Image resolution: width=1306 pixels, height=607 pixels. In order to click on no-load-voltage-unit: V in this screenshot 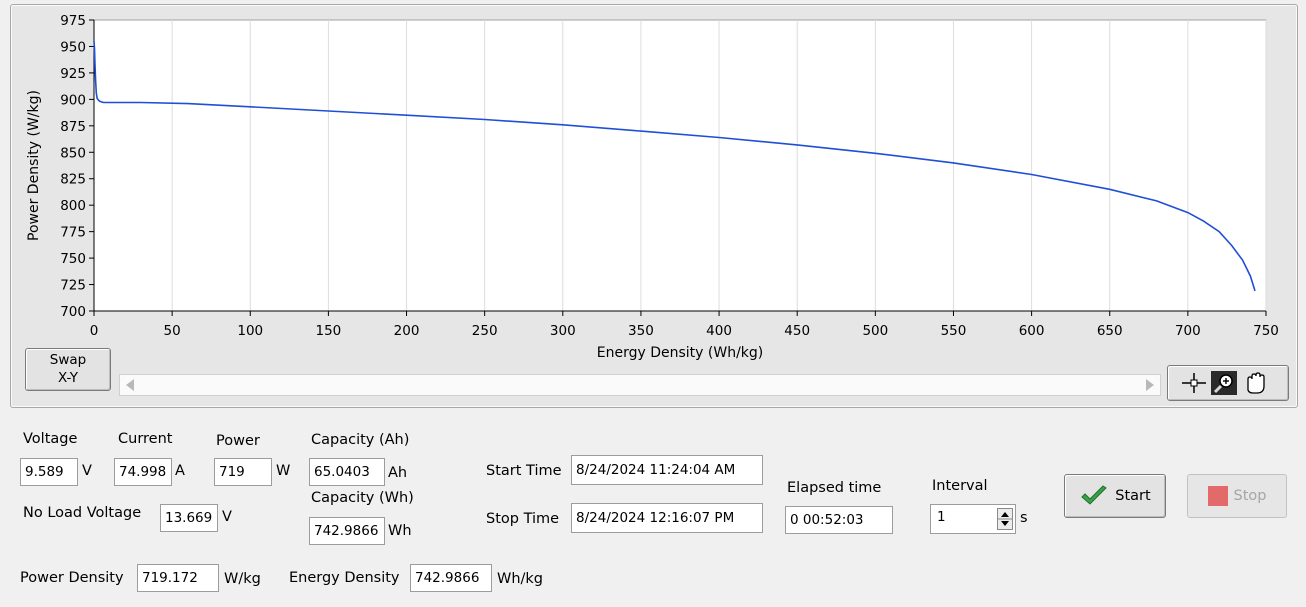, I will do `click(227, 517)`.